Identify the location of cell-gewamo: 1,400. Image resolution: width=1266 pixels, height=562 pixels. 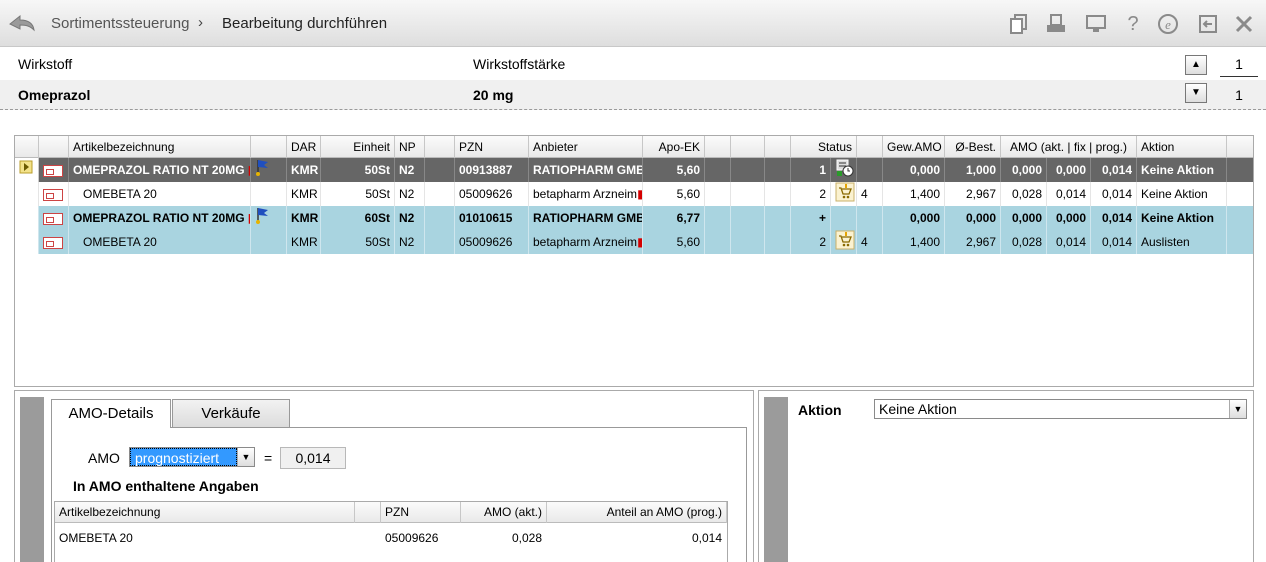
(914, 242).